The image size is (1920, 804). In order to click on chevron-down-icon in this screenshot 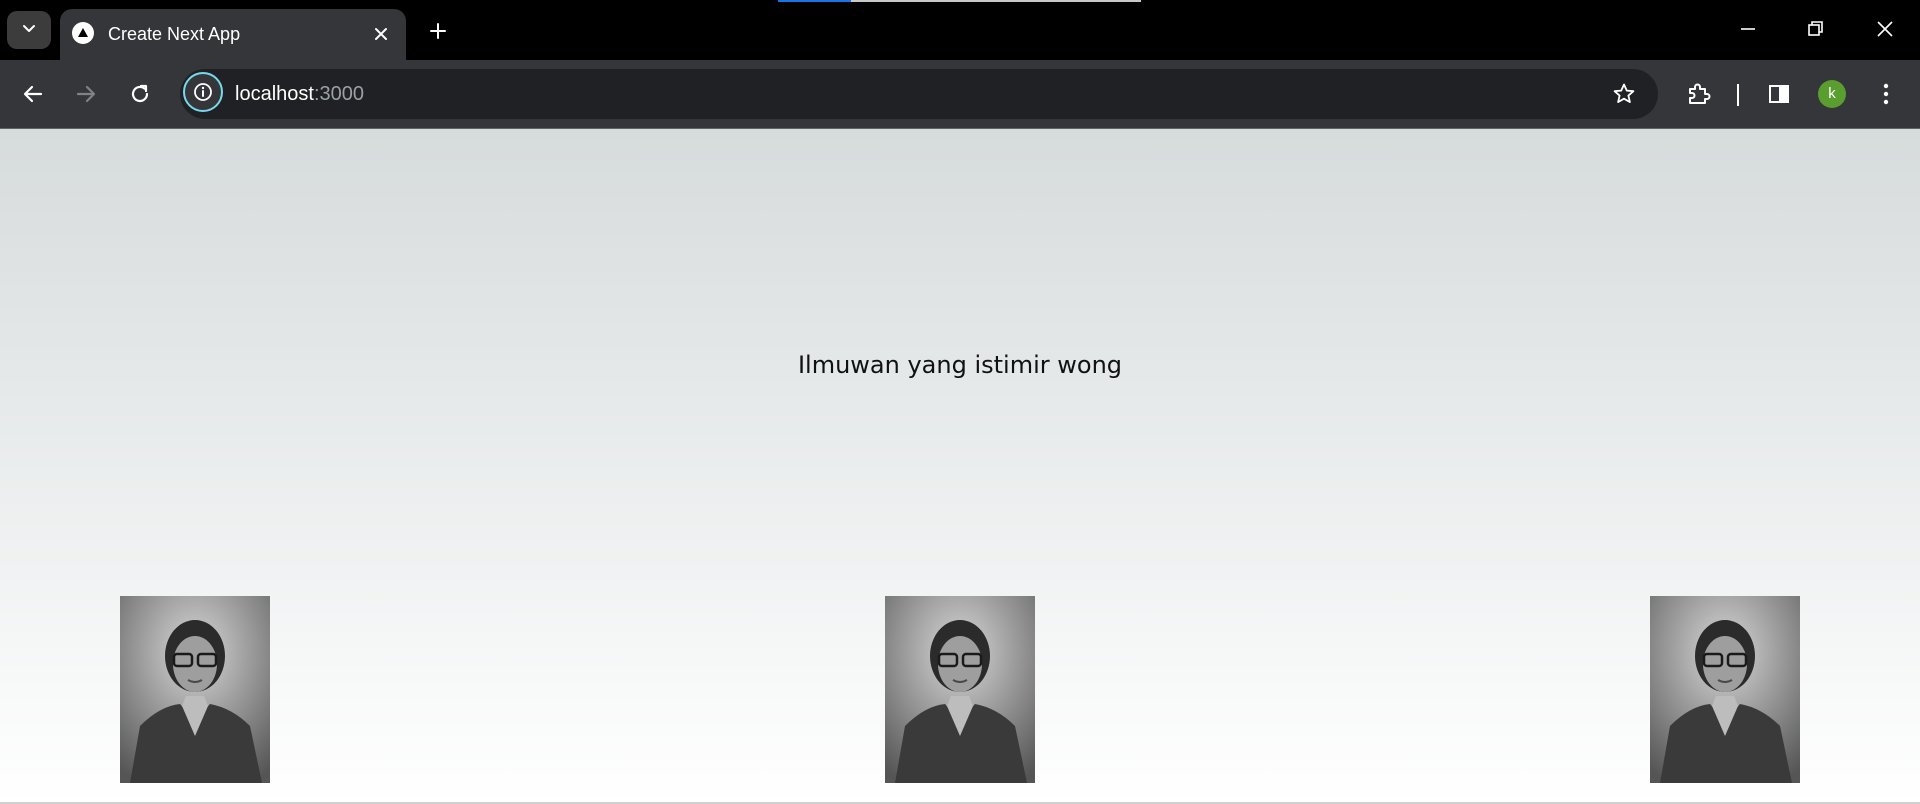, I will do `click(29, 30)`.